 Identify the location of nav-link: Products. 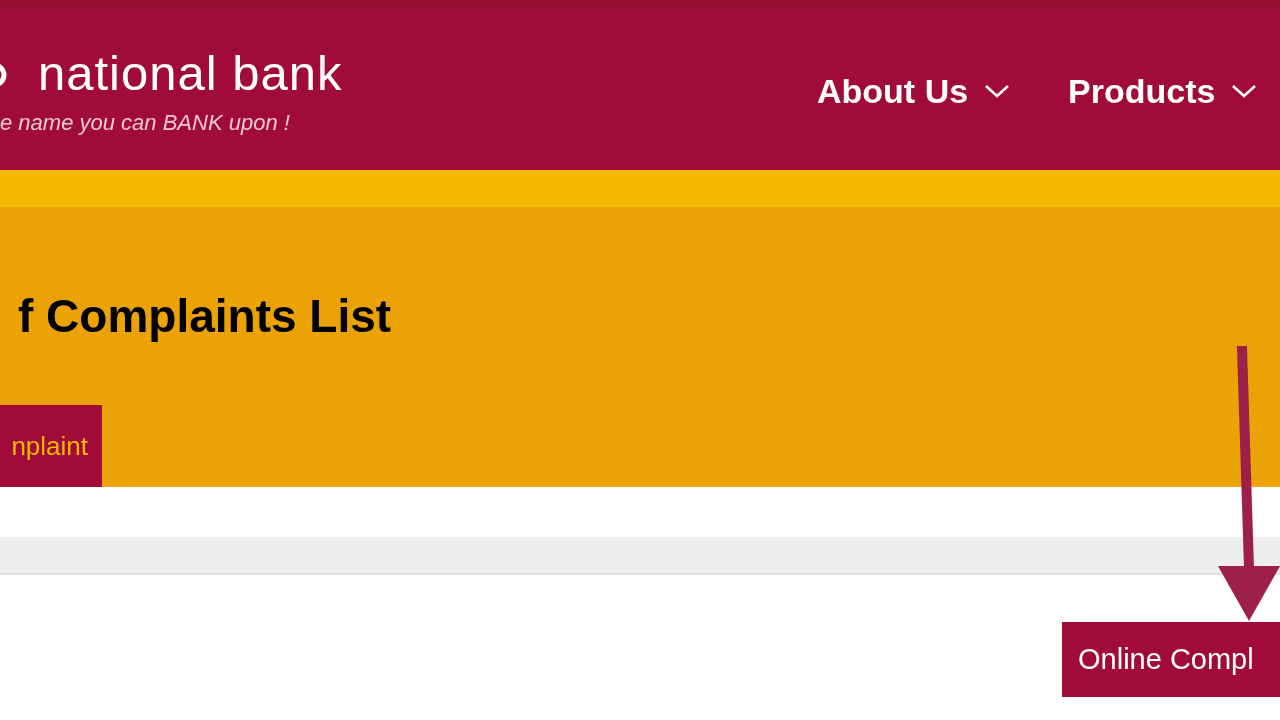
(1163, 91).